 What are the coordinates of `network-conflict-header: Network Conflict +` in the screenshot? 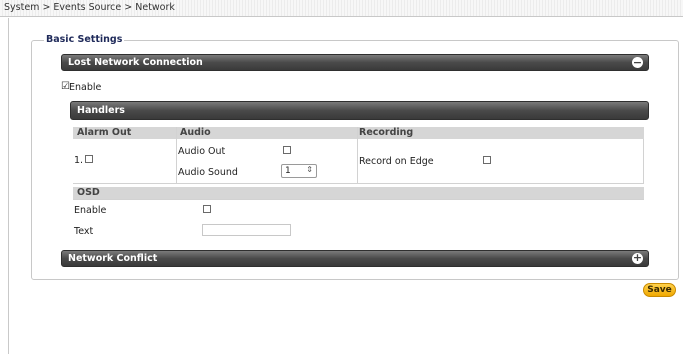 It's located at (355, 258).